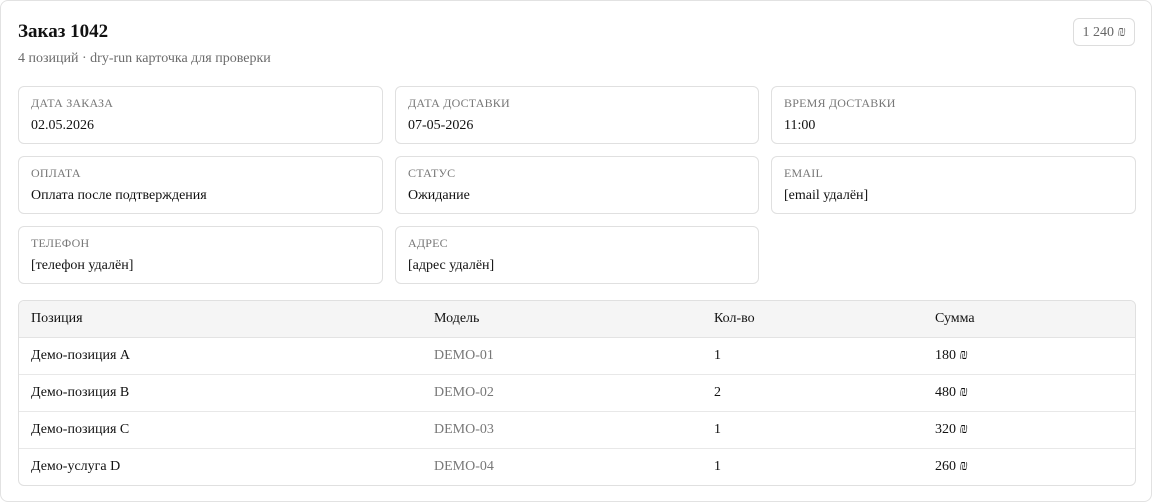  I want to click on field-label: Время доставки, so click(840, 103).